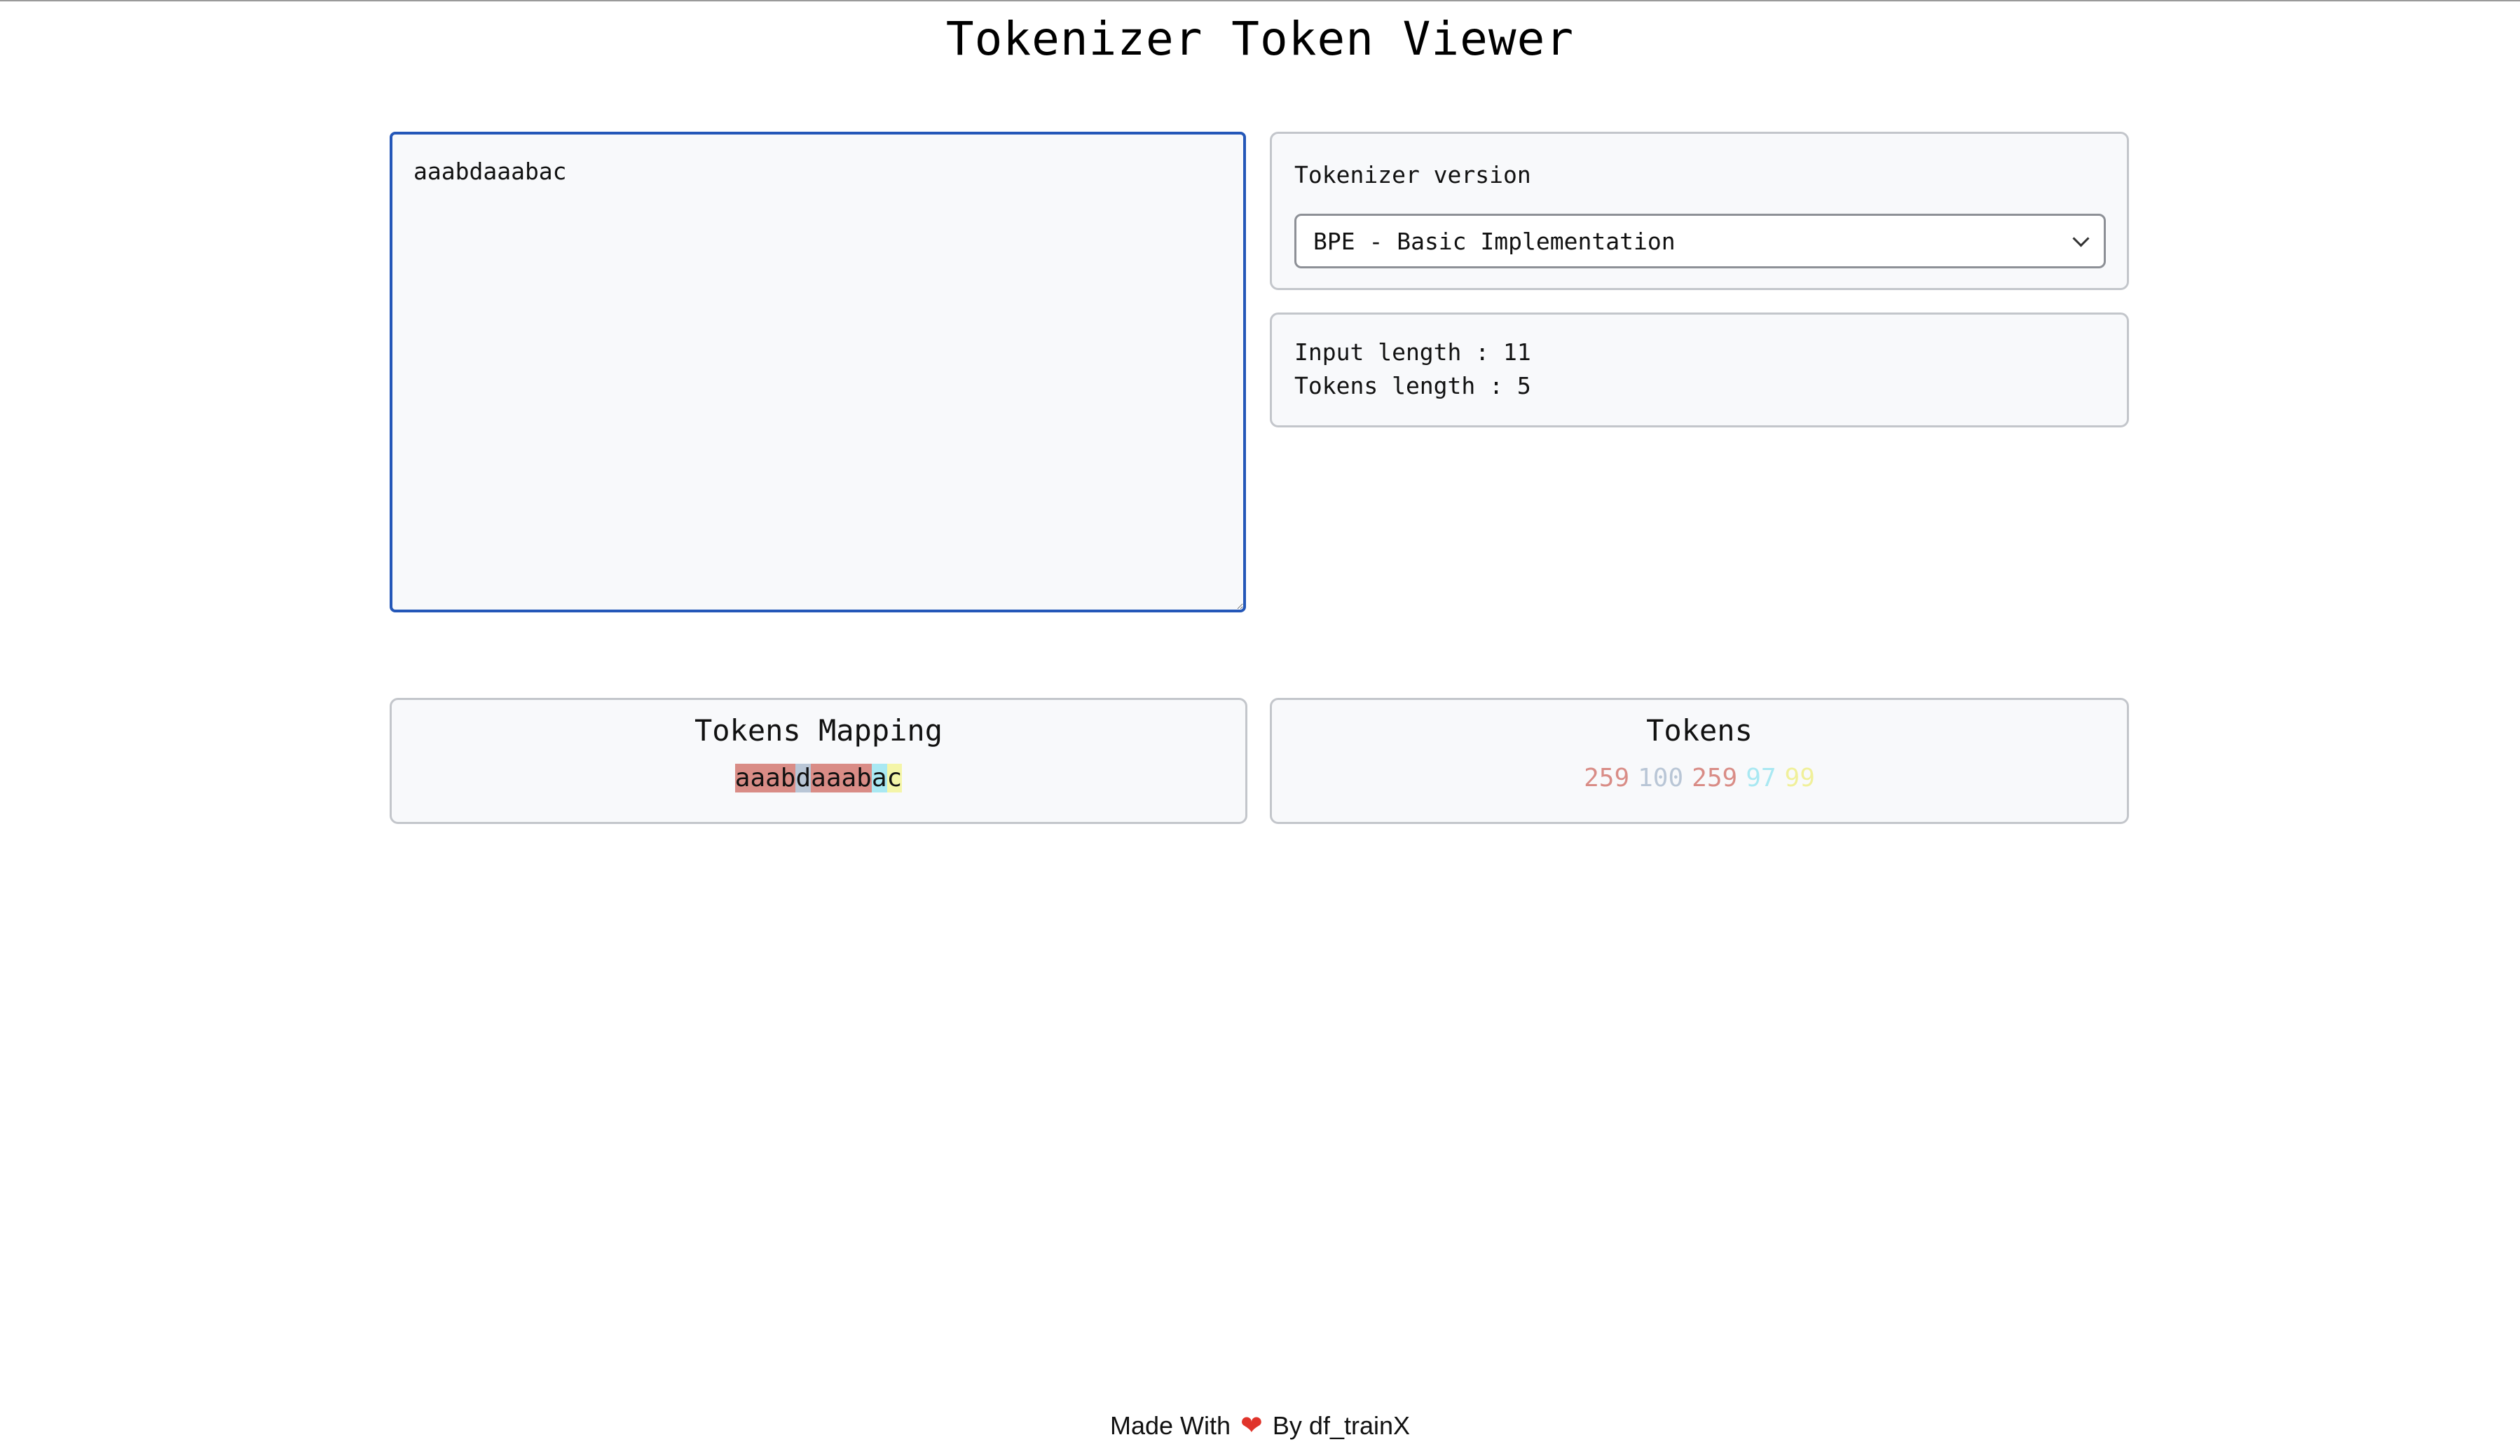  I want to click on tokenizer-version-selected: BPE - Basic Implementation, so click(1494, 241).